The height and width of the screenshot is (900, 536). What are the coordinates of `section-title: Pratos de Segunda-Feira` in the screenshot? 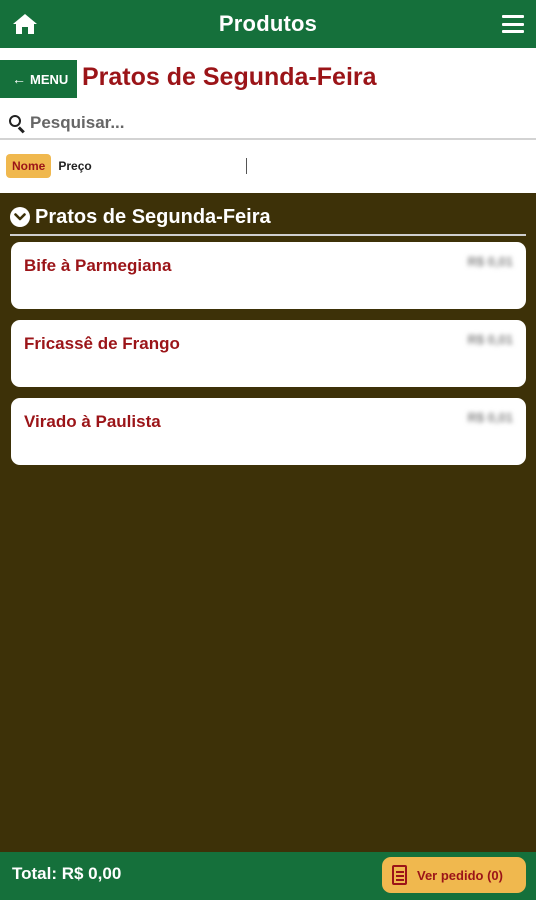 It's located at (153, 216).